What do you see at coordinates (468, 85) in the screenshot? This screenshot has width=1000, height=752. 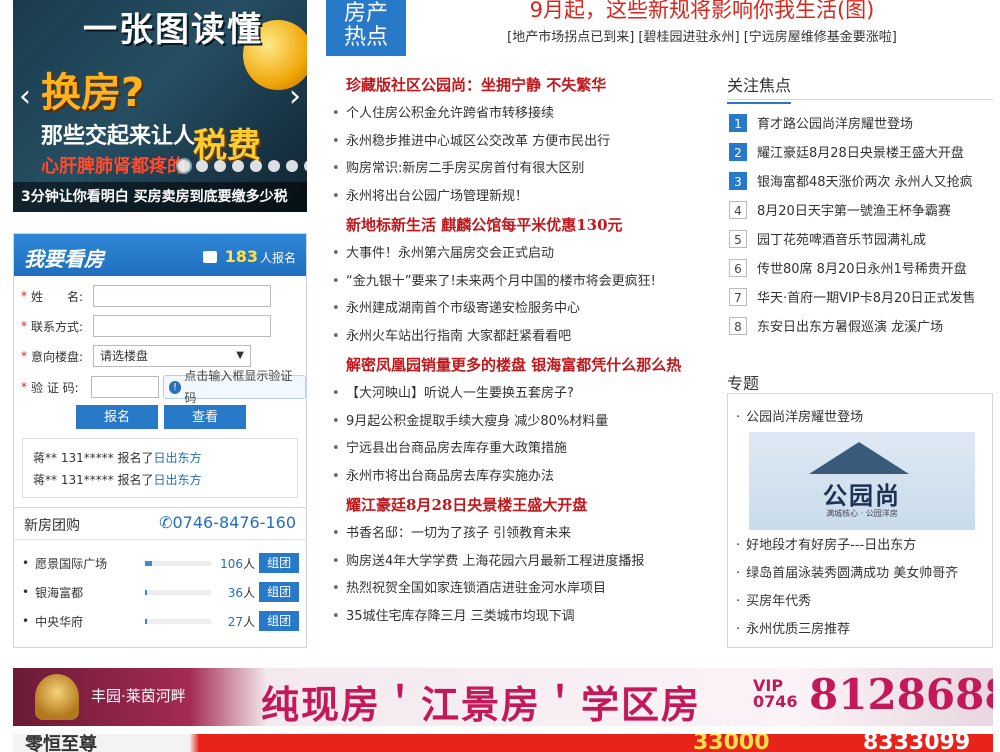 I see `news-block-title: 珍藏版社区公园尚：坐拥宁静 不失繁华` at bounding box center [468, 85].